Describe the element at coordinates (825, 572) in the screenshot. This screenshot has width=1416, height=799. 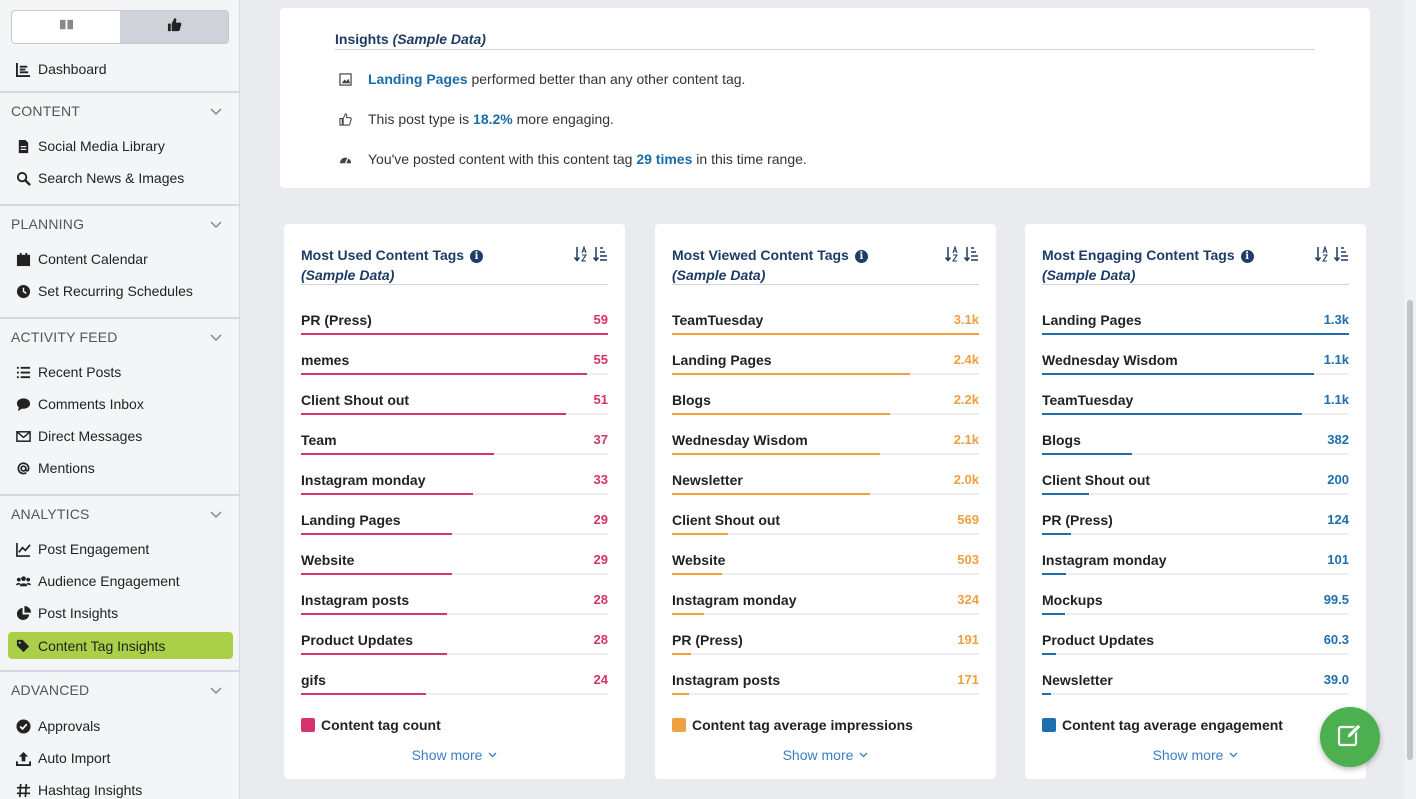
I see `tag-row: Website 503` at that location.